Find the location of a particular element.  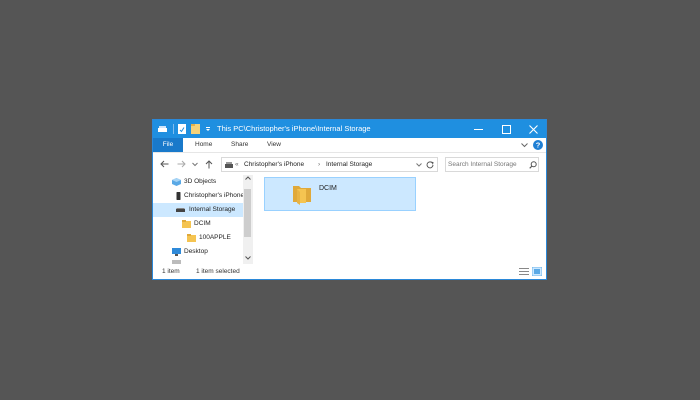

selection-status: 1 item selected is located at coordinates (218, 271).